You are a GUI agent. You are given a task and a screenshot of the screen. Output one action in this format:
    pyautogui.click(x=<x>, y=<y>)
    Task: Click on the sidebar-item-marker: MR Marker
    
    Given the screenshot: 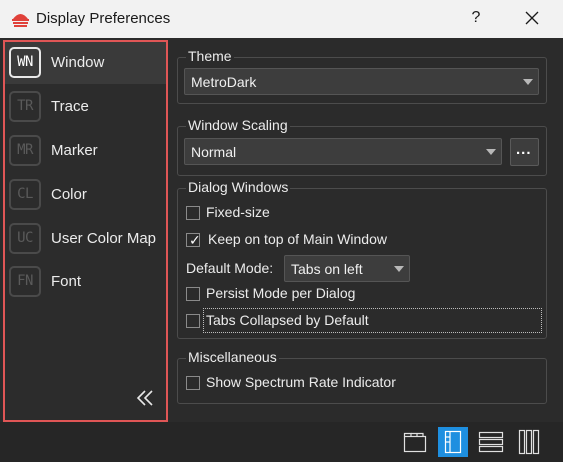 What is the action you would take?
    pyautogui.click(x=85, y=151)
    